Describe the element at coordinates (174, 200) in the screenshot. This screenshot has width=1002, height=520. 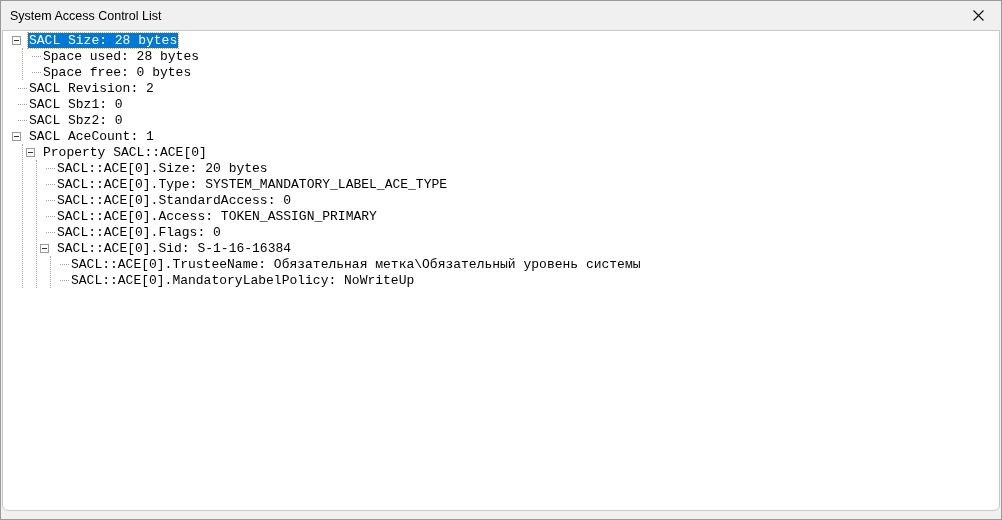
I see `tree-item: SACL::ACE[0].StandardAccess: 0` at that location.